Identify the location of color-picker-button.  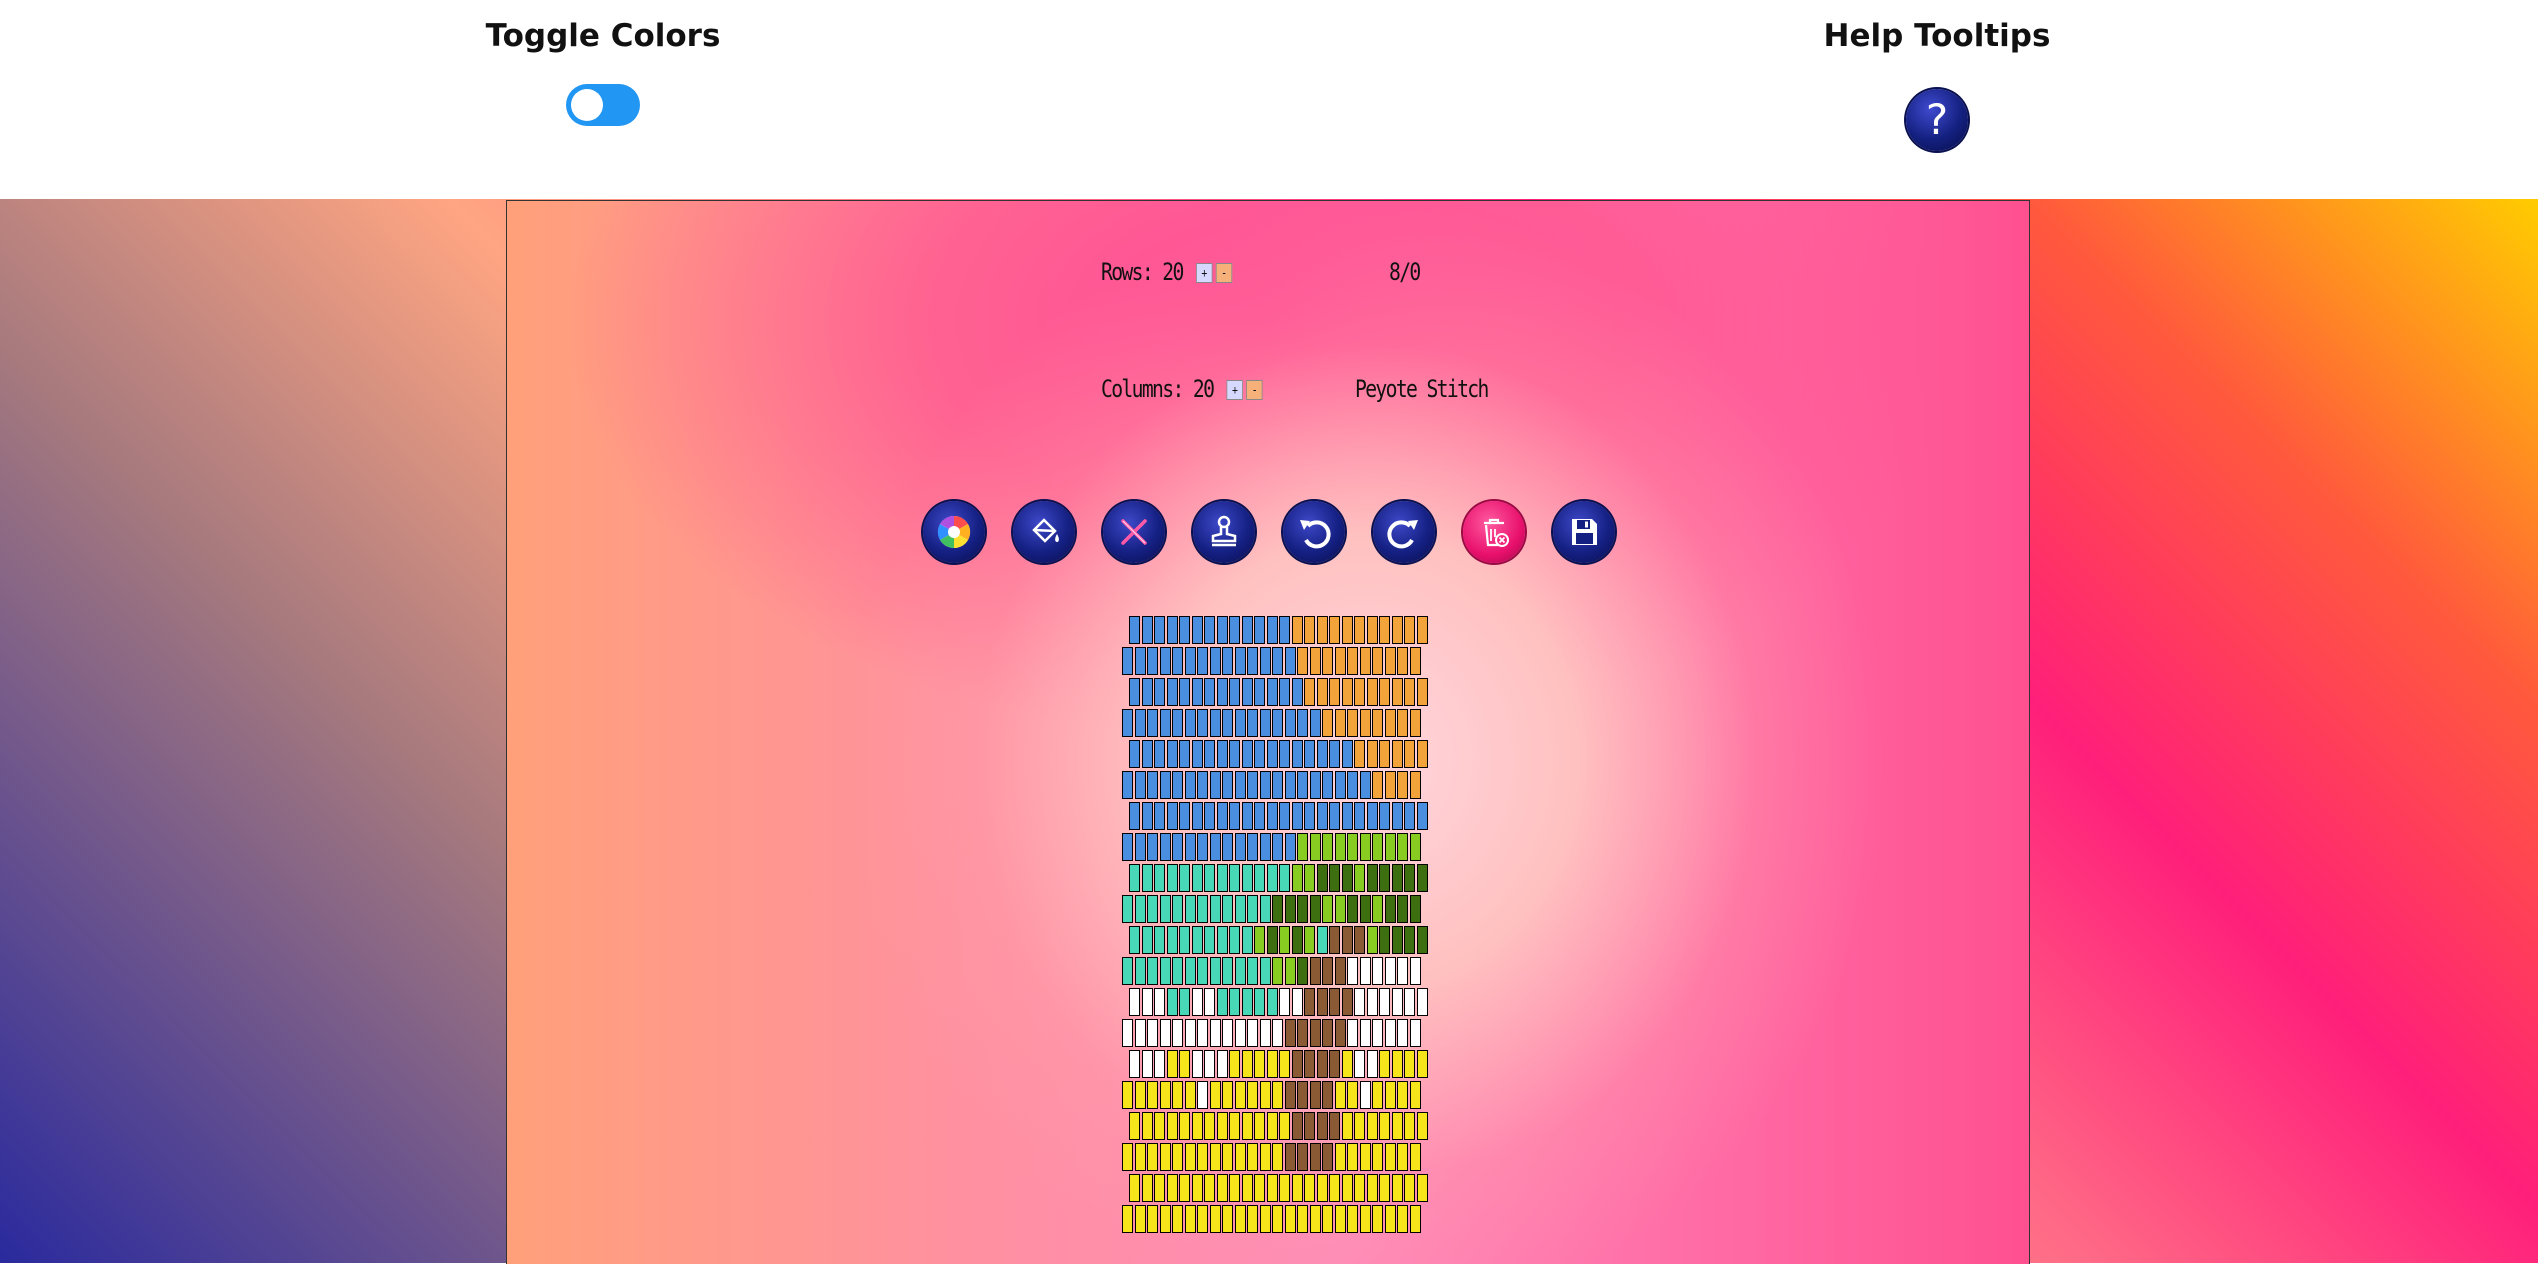
(954, 532).